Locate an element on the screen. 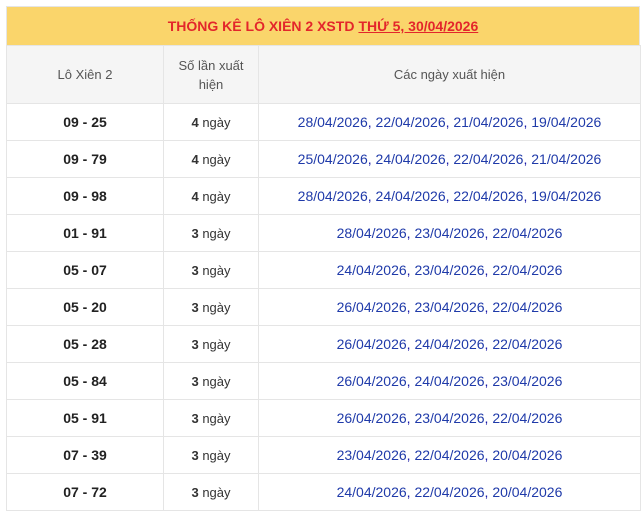  count-cell: 4 ngày is located at coordinates (211, 196).